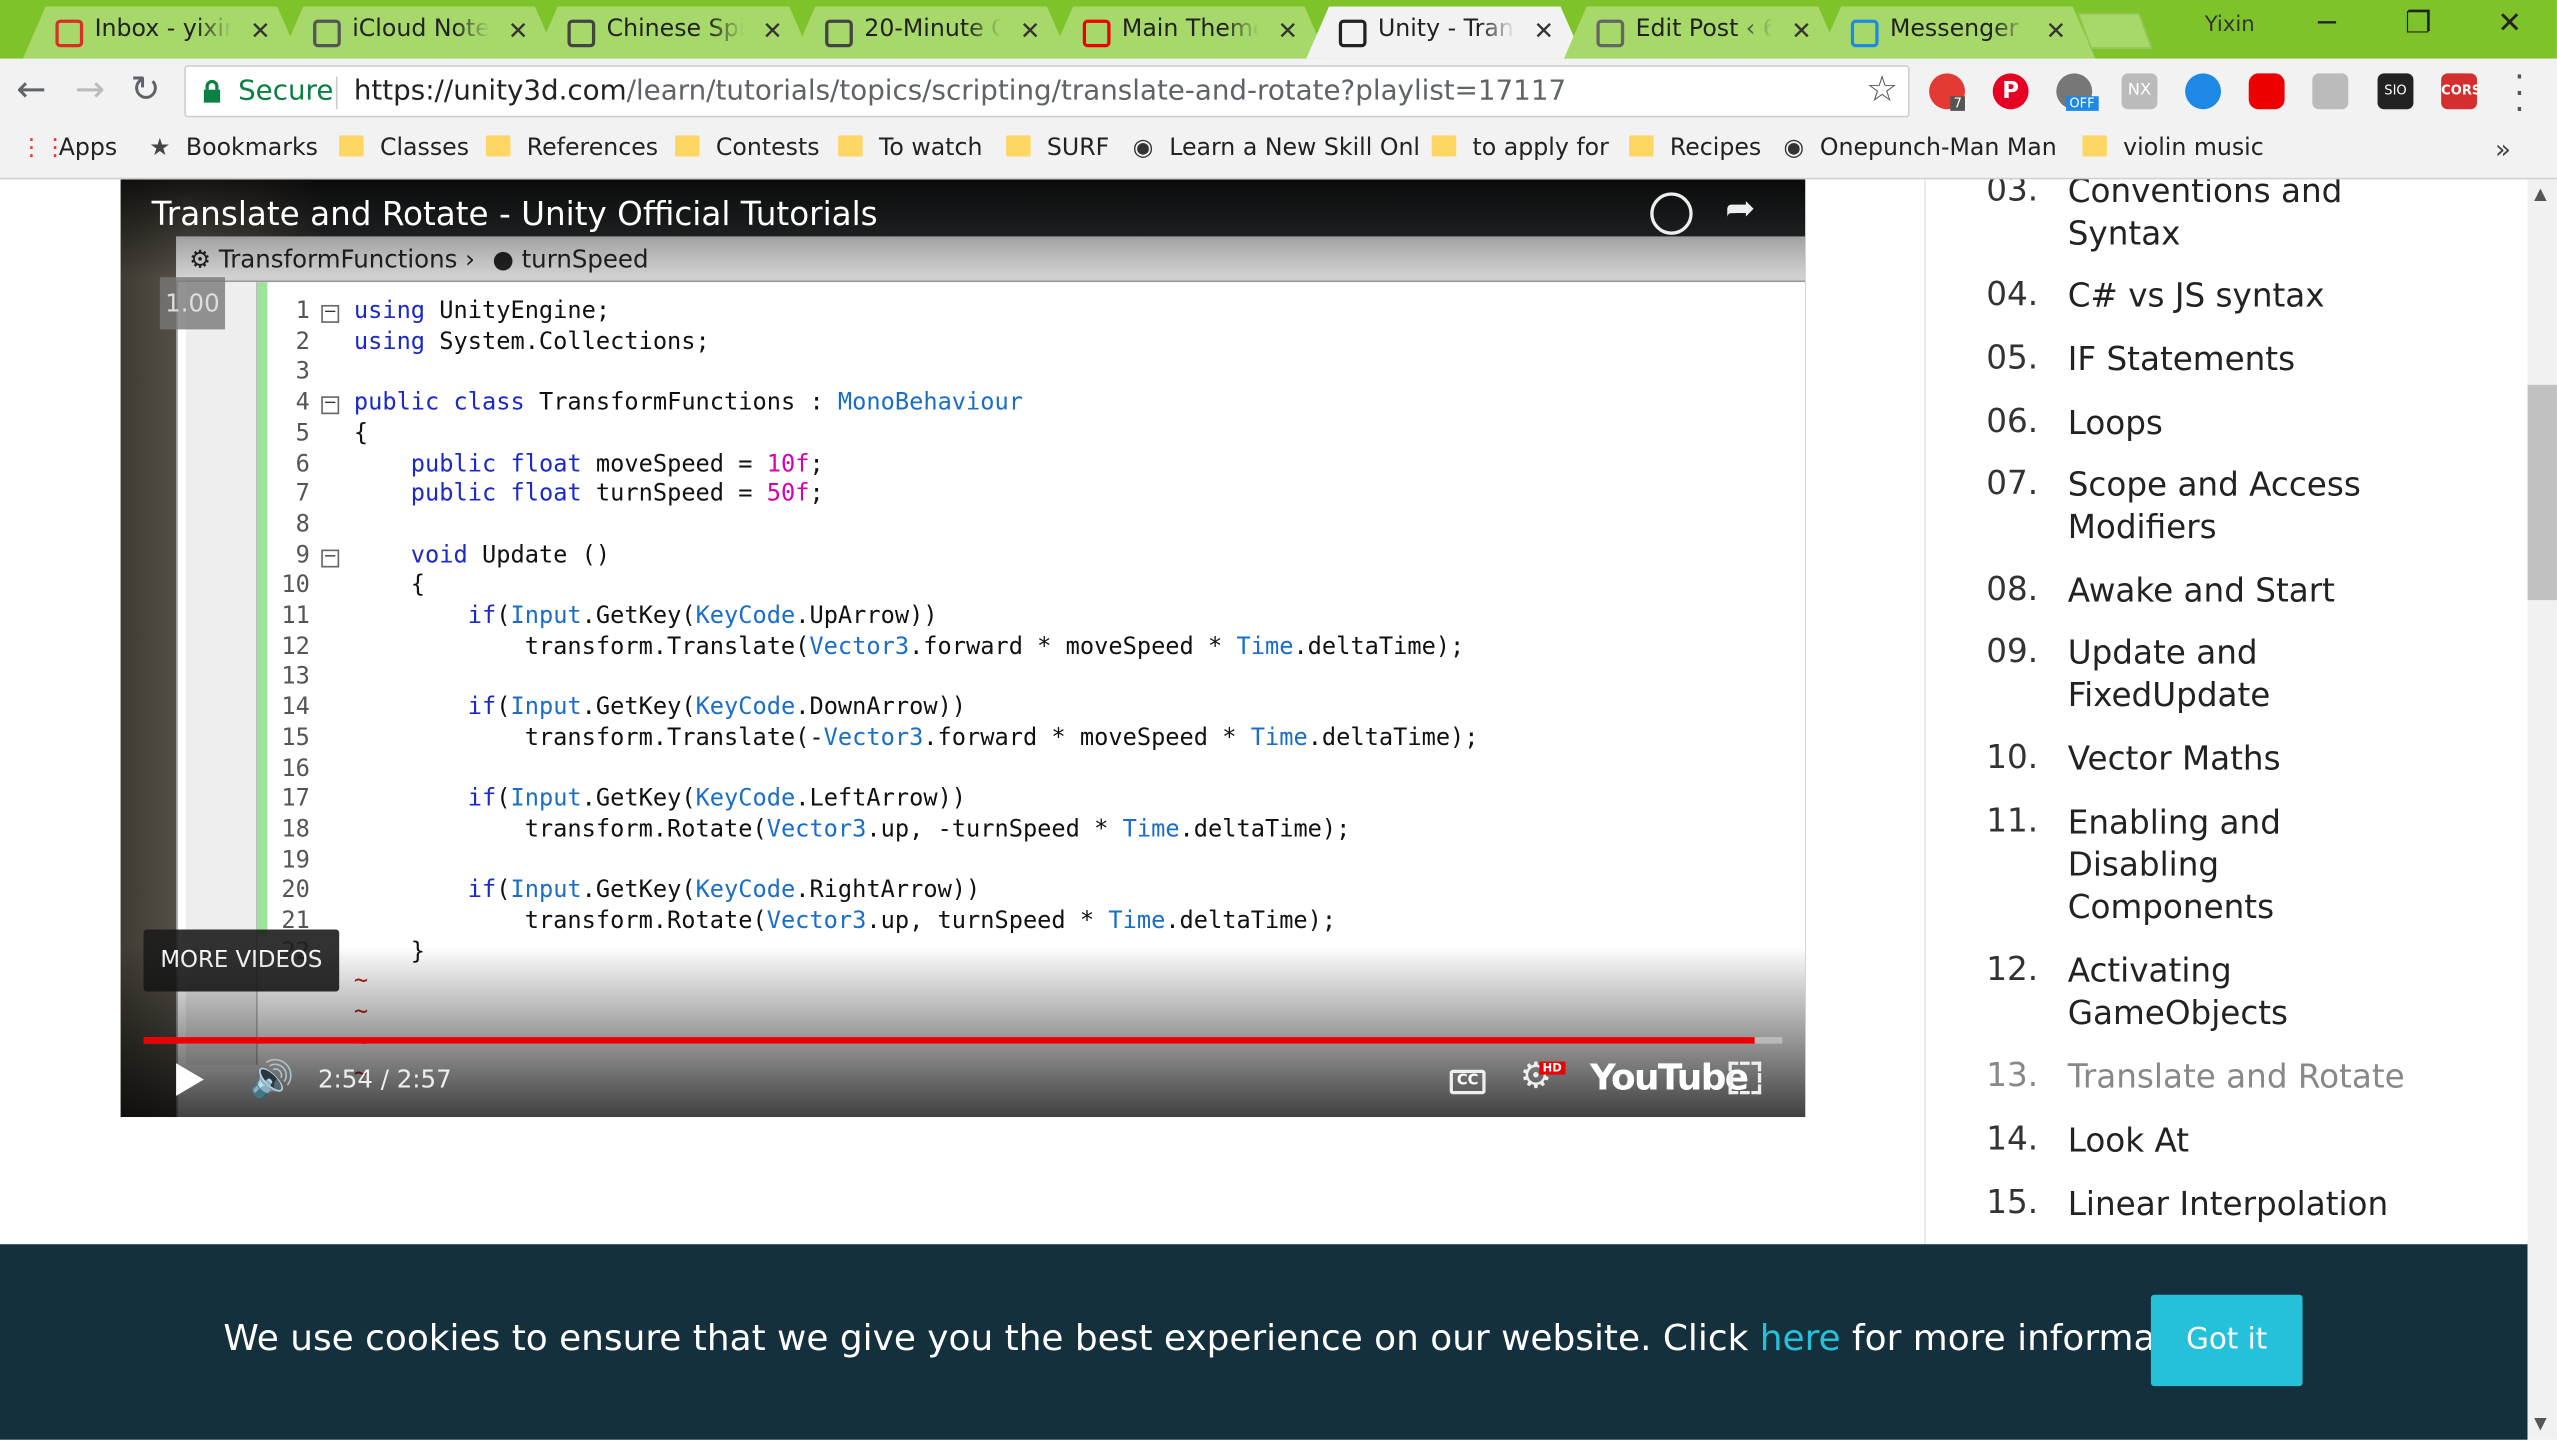  I want to click on bookmark-4: Contests, so click(747, 151).